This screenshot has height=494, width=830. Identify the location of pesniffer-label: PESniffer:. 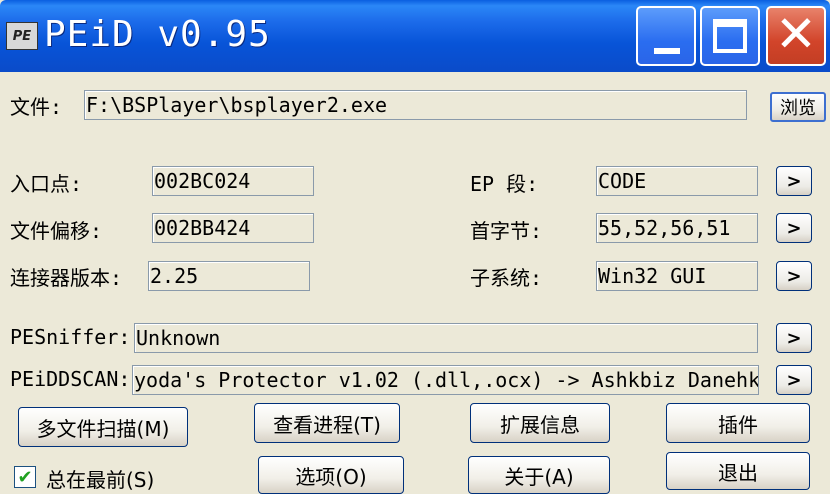
(70, 337).